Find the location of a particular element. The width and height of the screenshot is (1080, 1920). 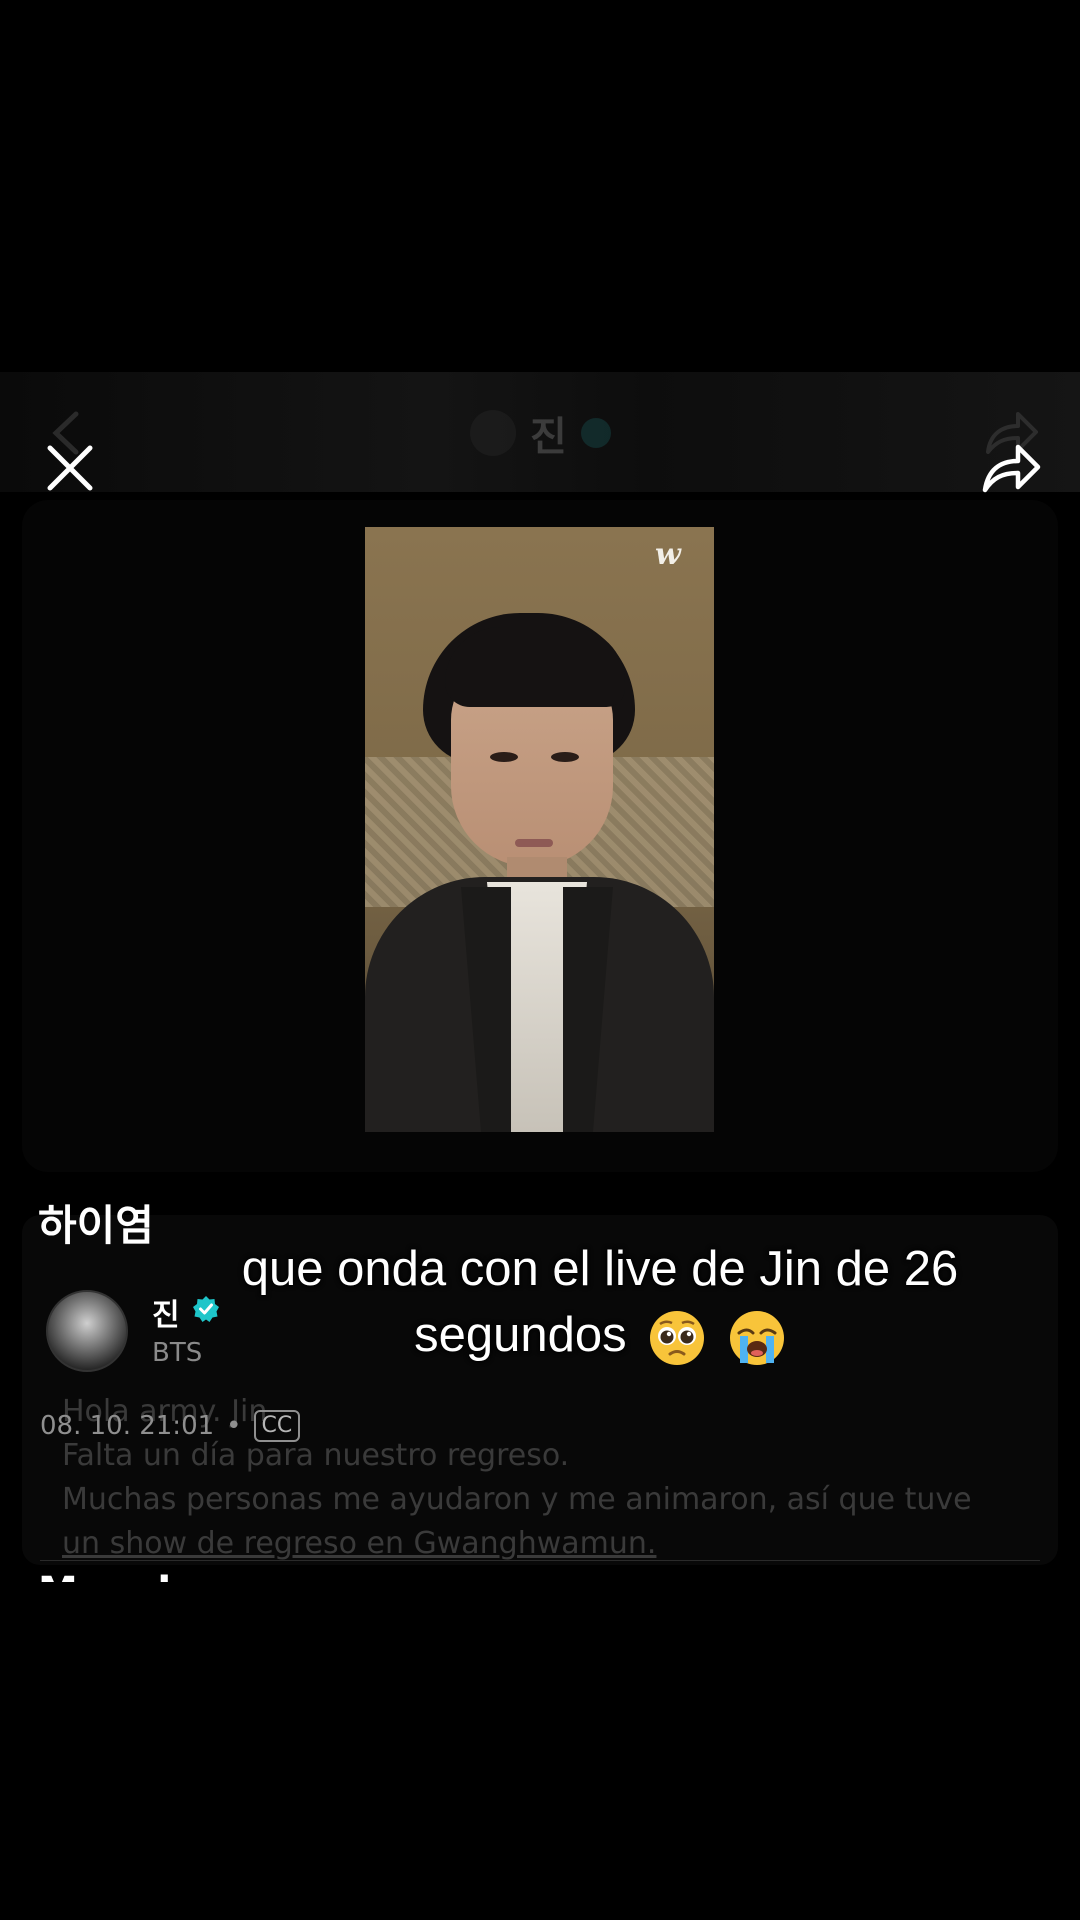

close-icon is located at coordinates (70, 468).